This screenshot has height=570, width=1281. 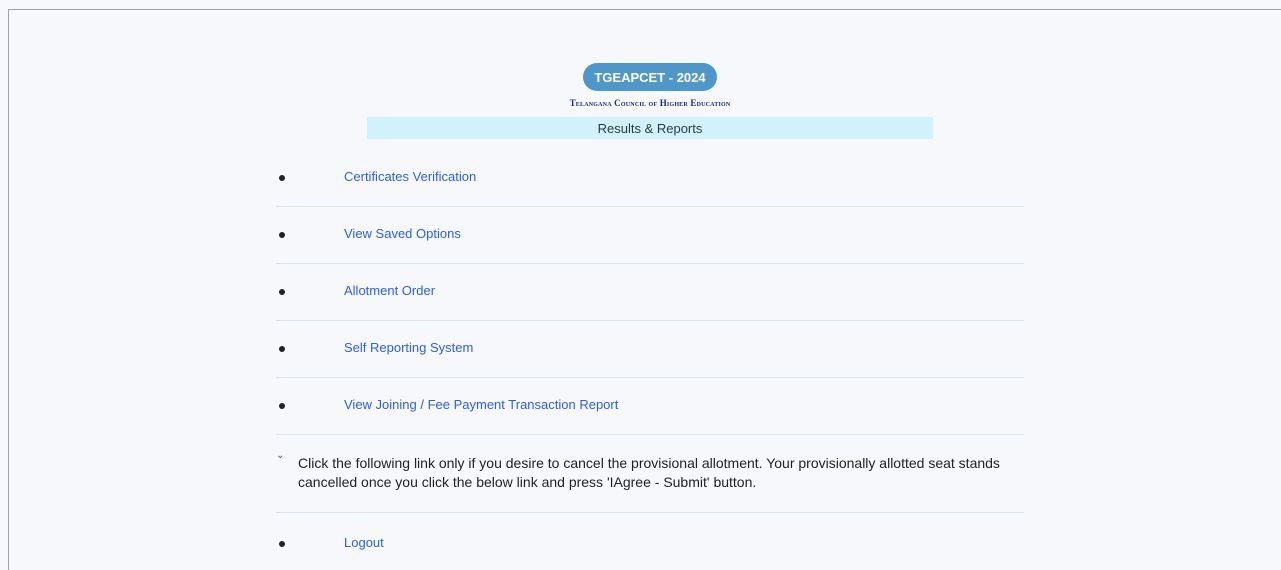 I want to click on certificates-verification-link: Certificates Verification, so click(x=410, y=176).